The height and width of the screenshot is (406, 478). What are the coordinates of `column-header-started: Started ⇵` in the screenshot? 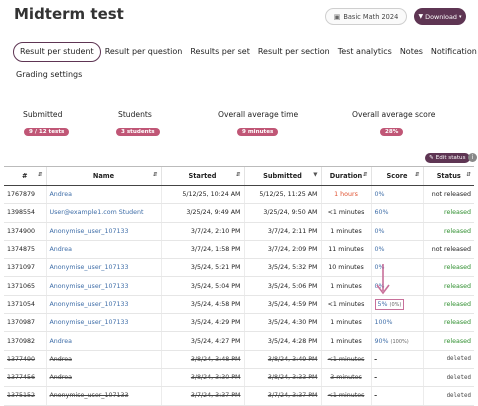 It's located at (202, 176).